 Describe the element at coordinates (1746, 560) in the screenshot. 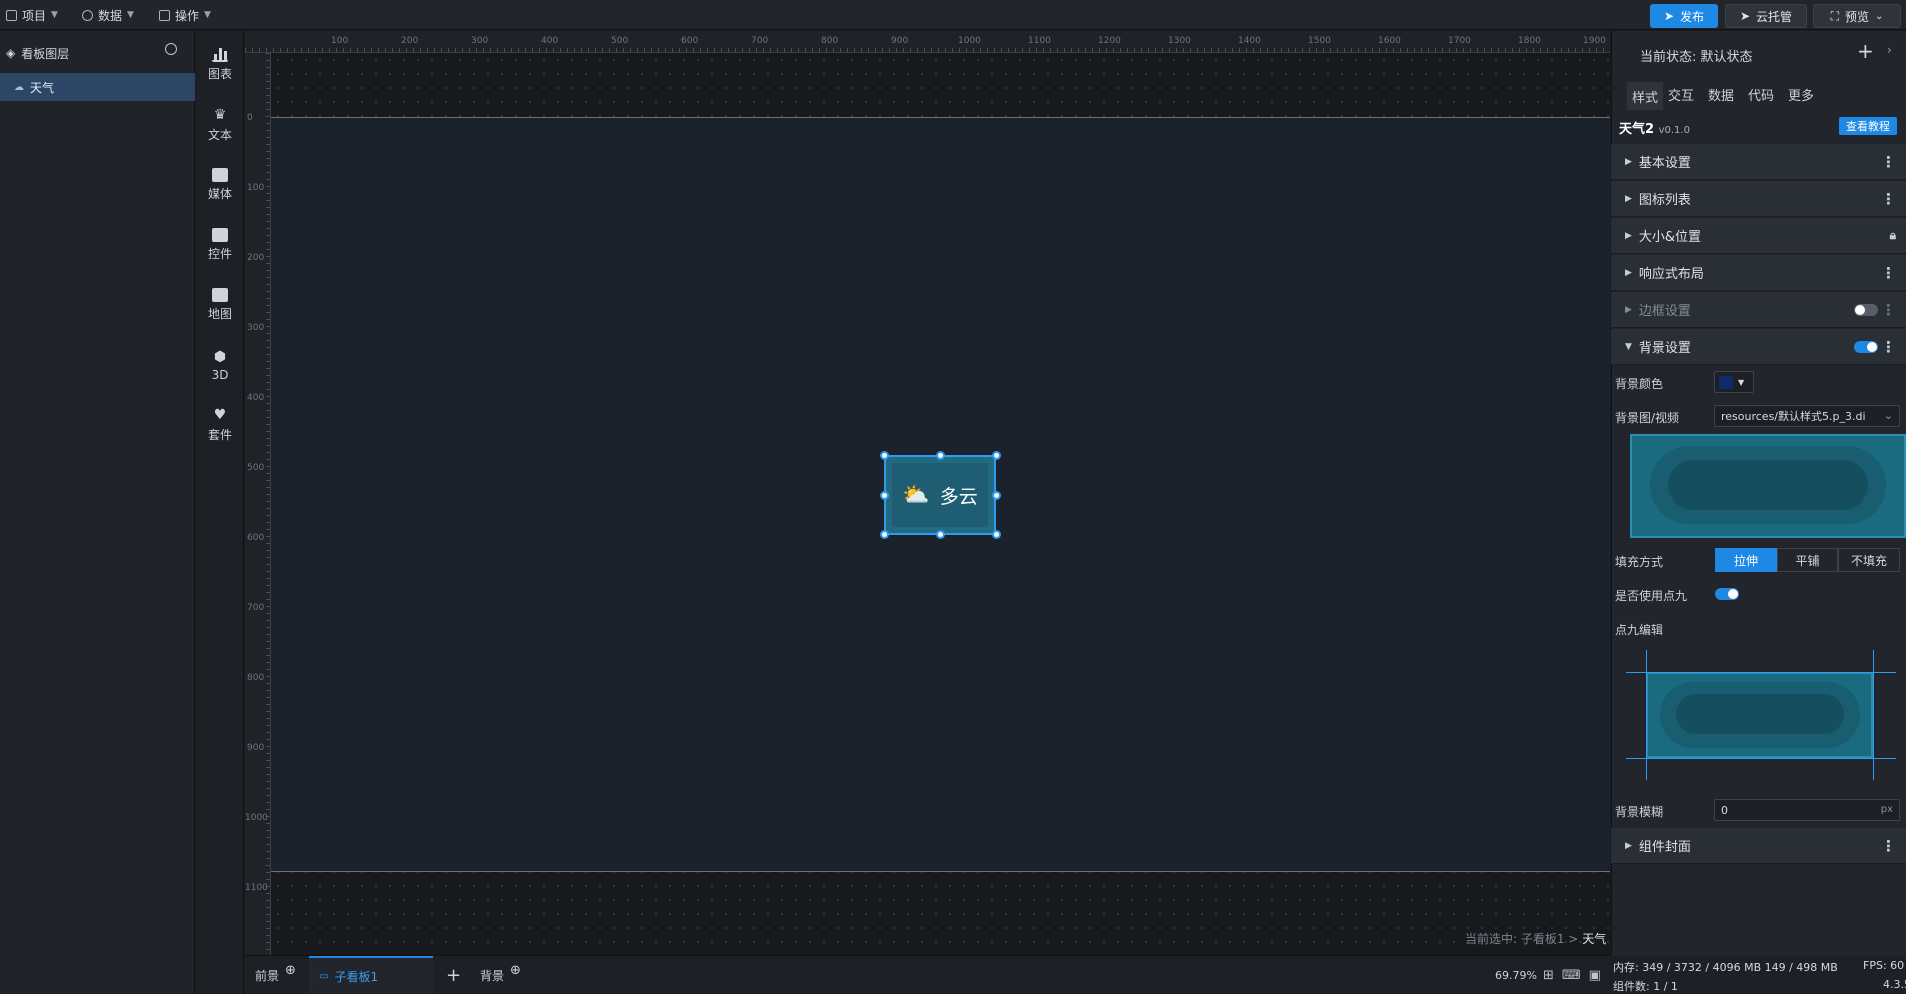

I see `fill-stretch-option: 拉伸` at that location.